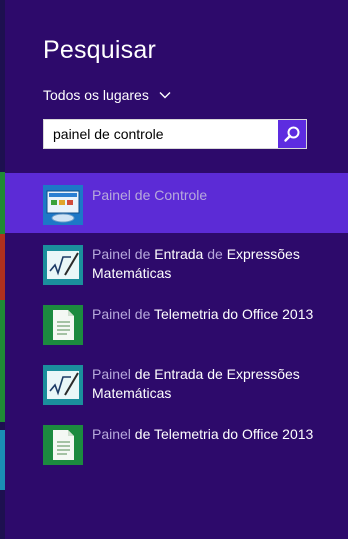 The width and height of the screenshot is (348, 539). I want to click on search-input, so click(164, 134).